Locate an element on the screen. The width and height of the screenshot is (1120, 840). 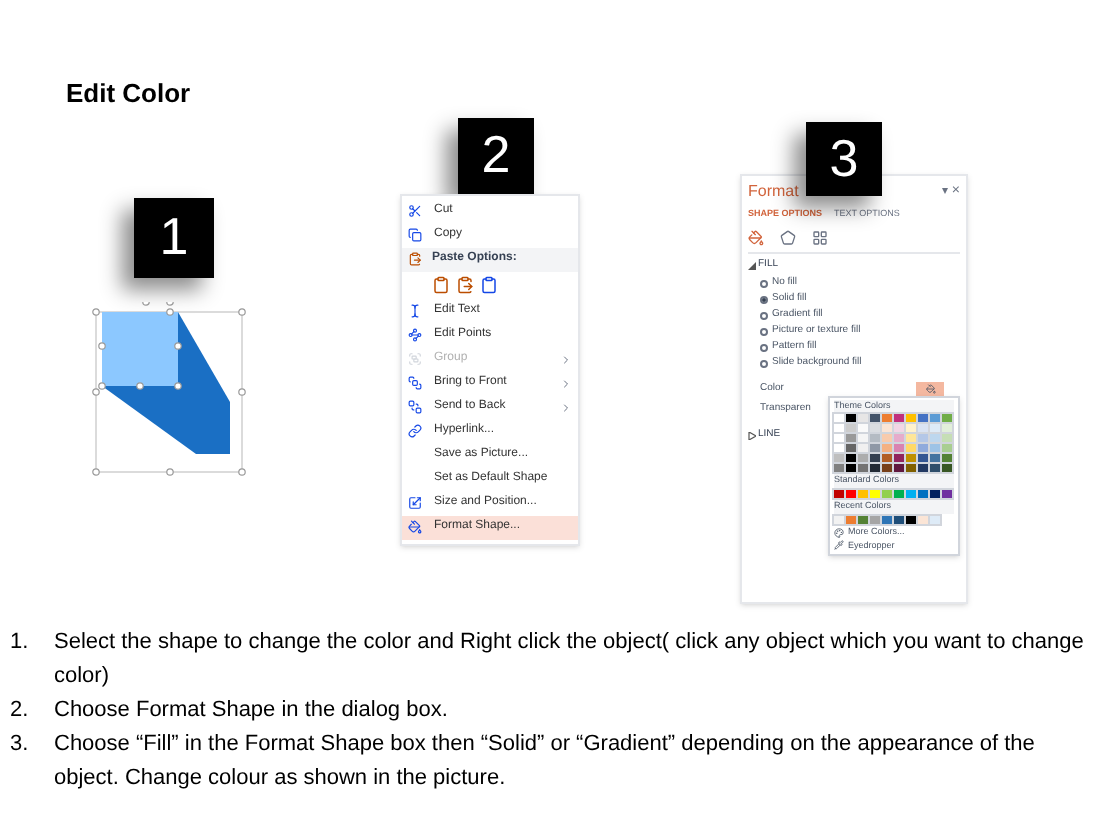
slide-title: Edit Color is located at coordinates (129, 94).